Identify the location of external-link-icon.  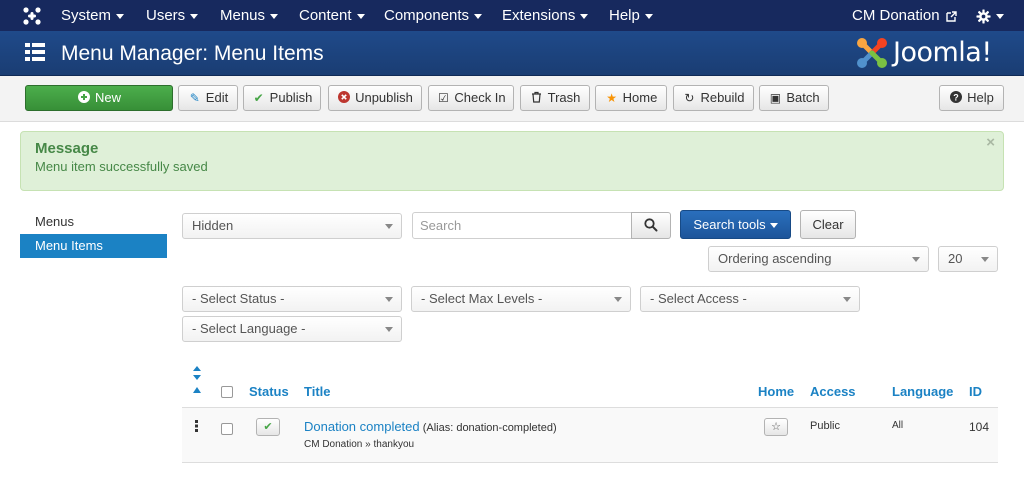
(951, 16).